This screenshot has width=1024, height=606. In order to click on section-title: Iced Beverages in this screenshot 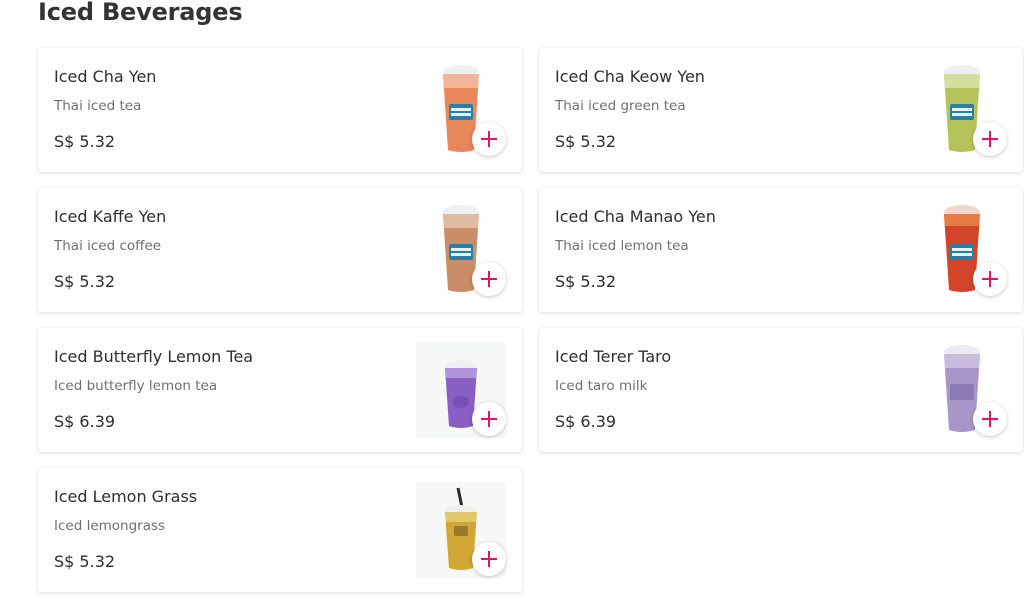, I will do `click(140, 13)`.